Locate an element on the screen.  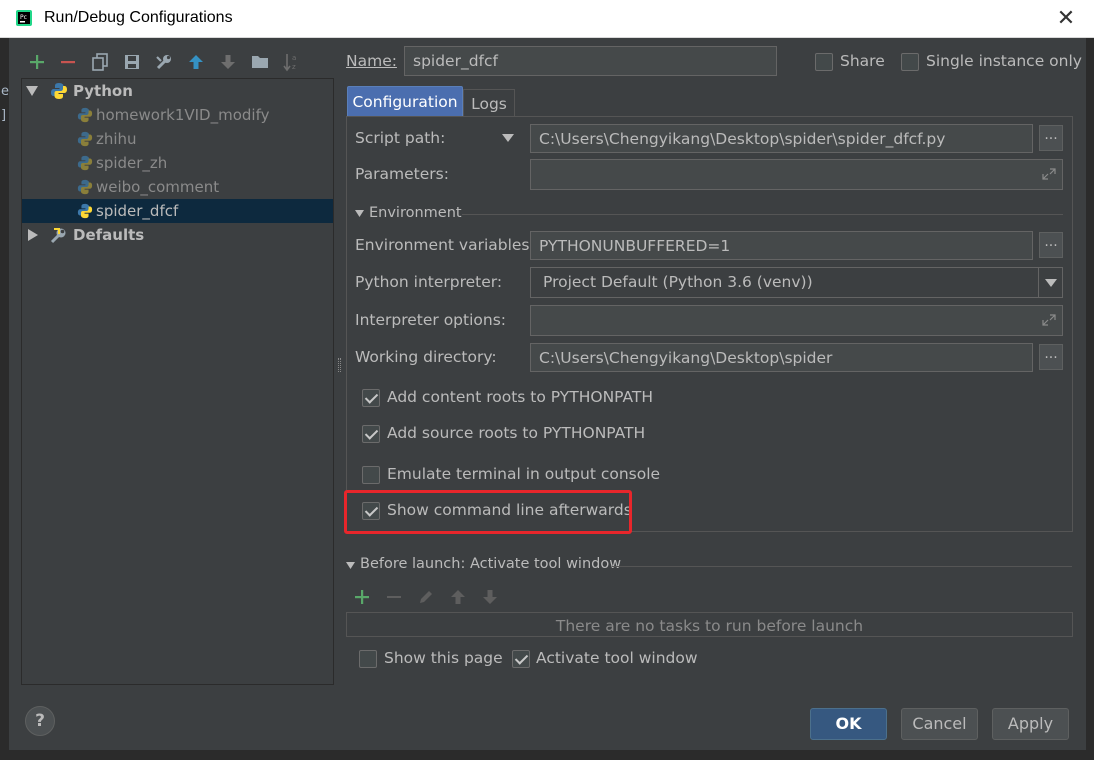
save-icon is located at coordinates (132, 62).